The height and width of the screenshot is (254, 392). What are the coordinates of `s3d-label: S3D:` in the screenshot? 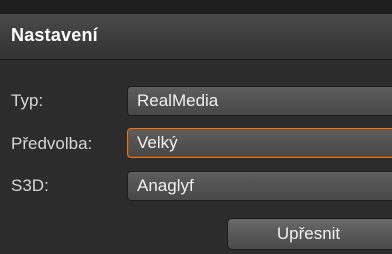 It's located at (30, 185).